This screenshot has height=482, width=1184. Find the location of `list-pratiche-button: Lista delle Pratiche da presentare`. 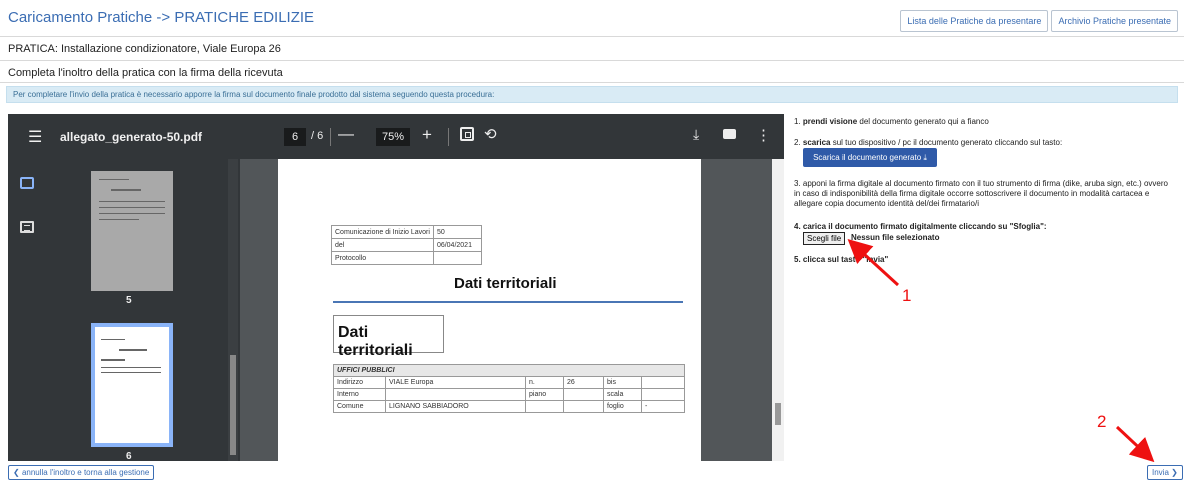

list-pratiche-button: Lista delle Pratiche da presentare is located at coordinates (974, 21).